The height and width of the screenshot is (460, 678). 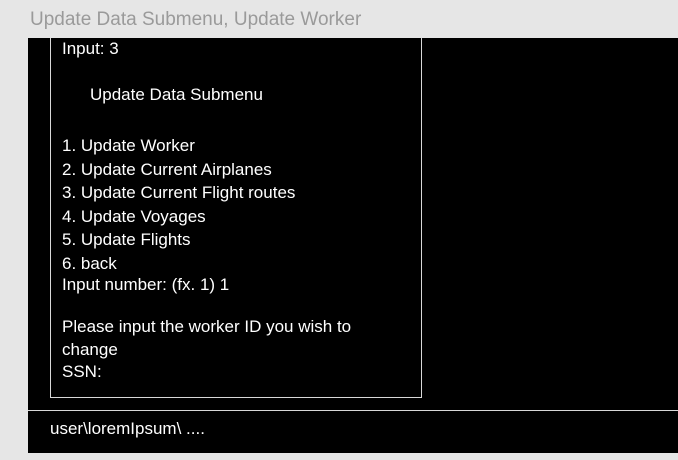 I want to click on input-number-prompt: Input number: (fx. 1) 1, so click(x=146, y=284).